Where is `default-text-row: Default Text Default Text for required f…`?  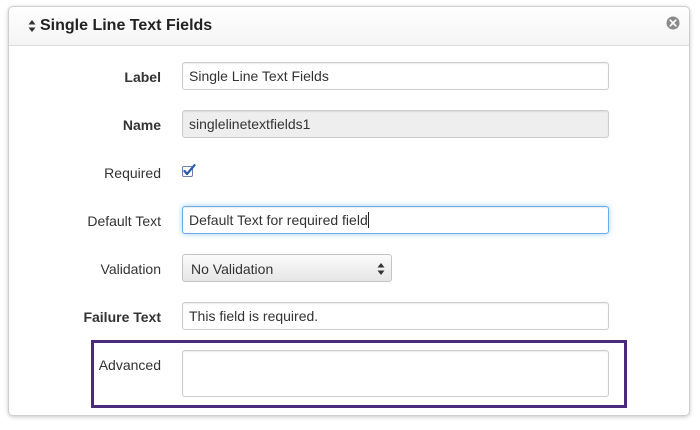
default-text-row: Default Text Default Text for required f… is located at coordinates (349, 221).